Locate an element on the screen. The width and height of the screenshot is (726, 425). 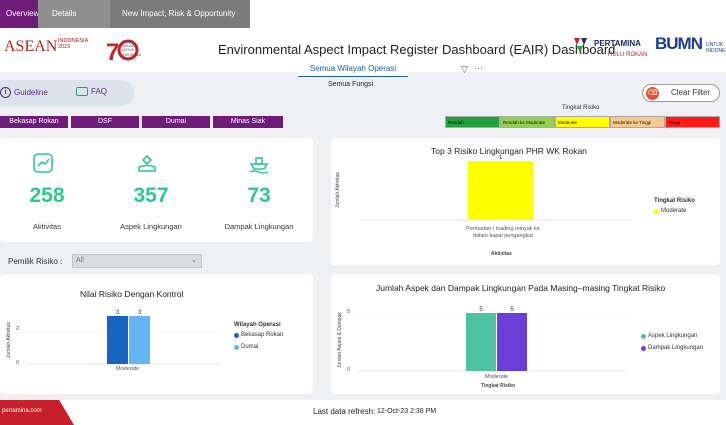
chart-line-icon is located at coordinates (43, 163).